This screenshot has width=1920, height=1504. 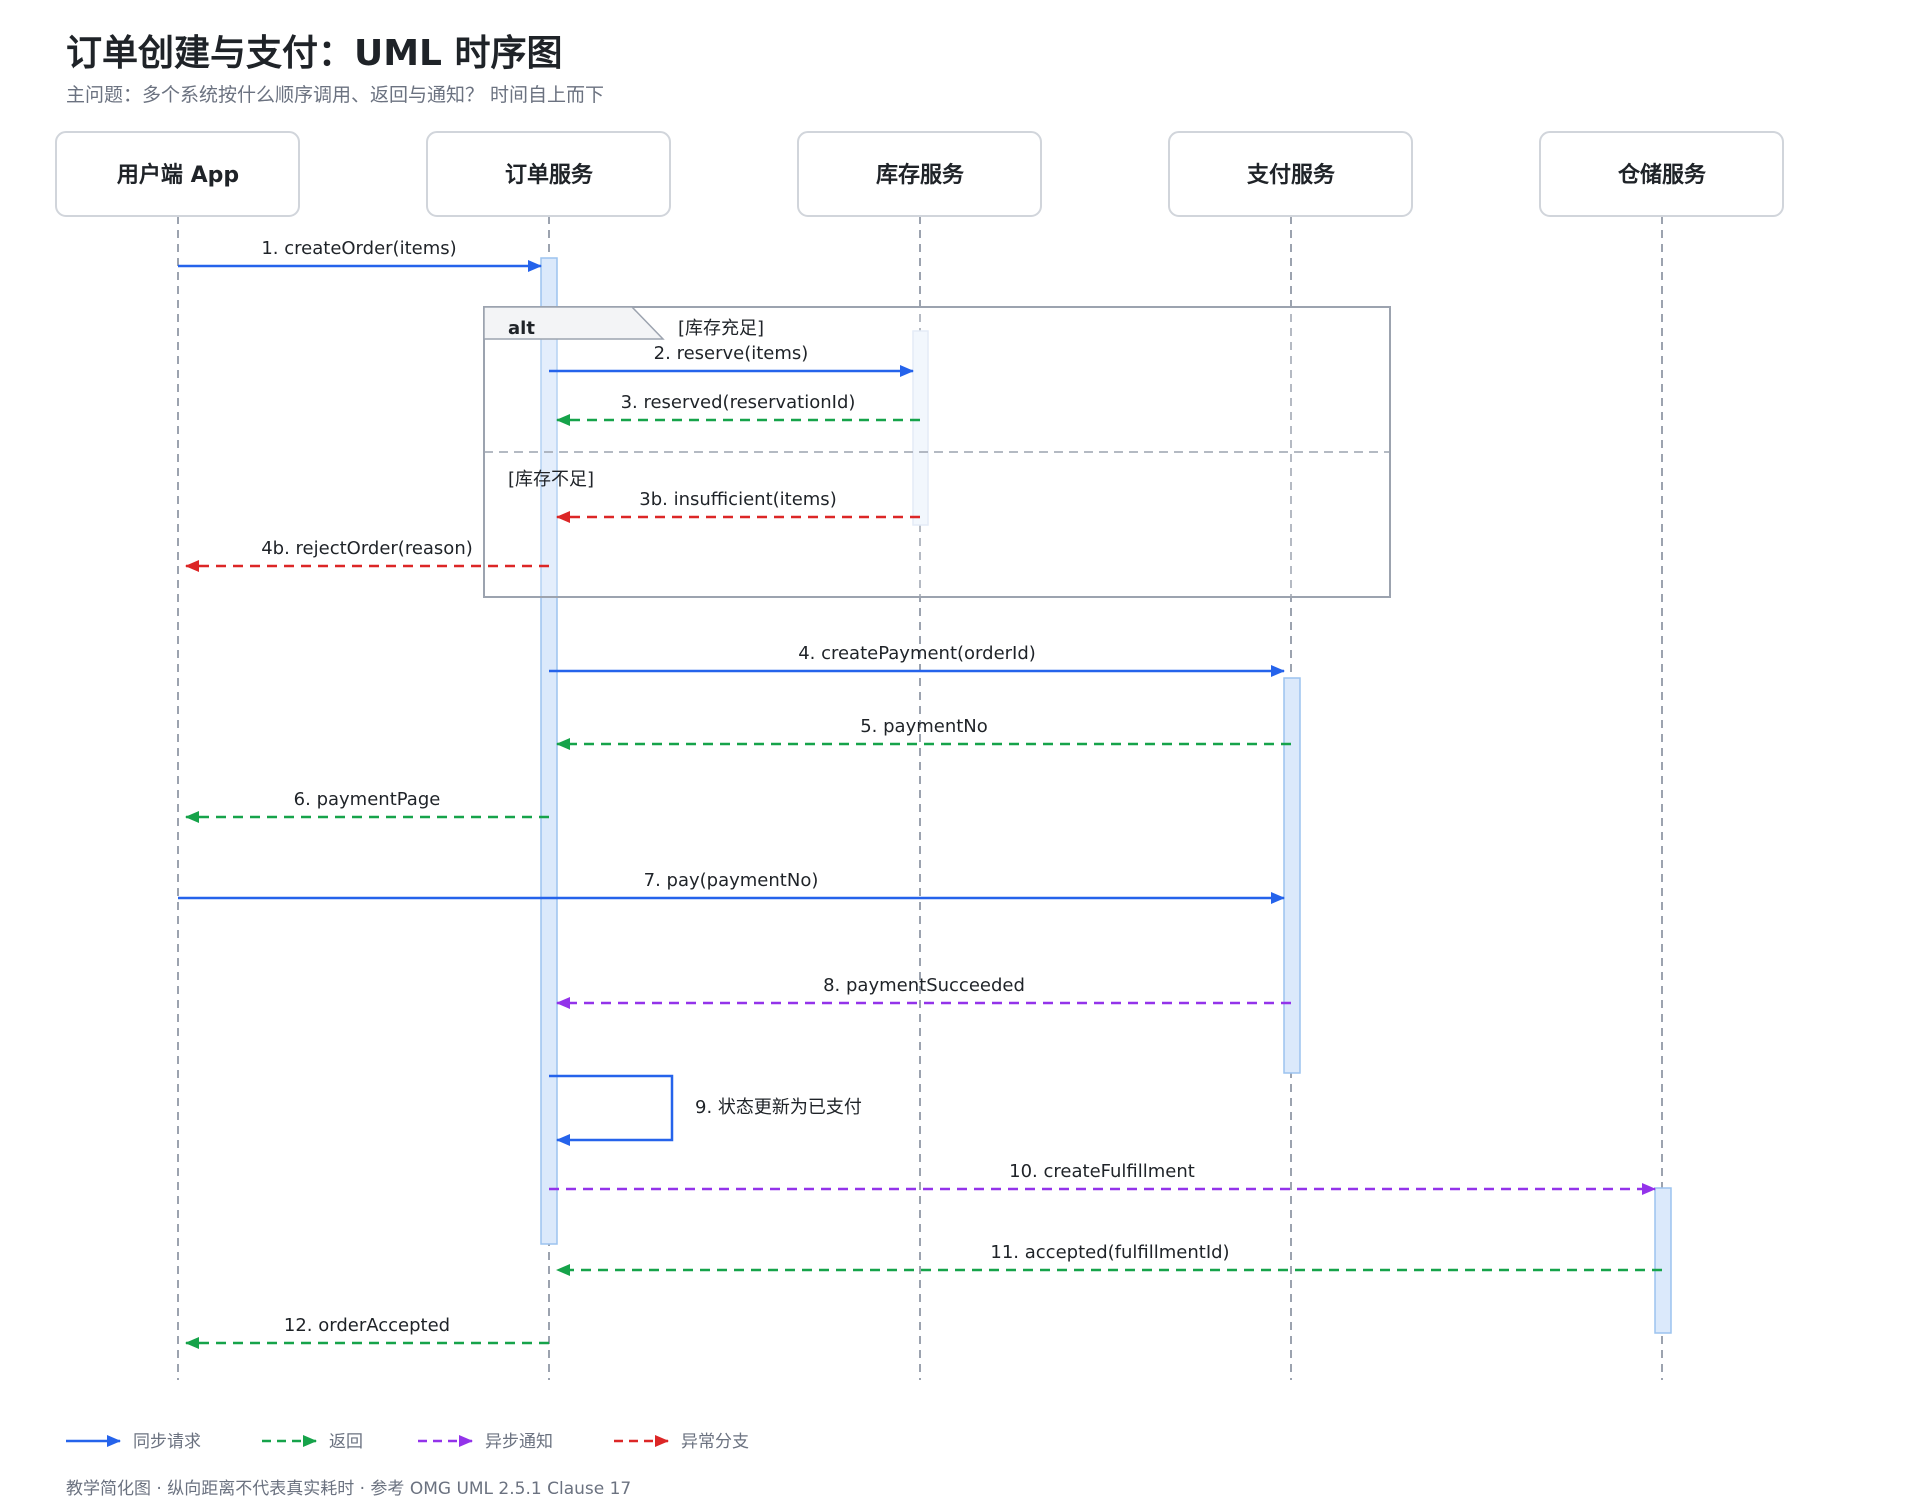 I want to click on participant-inventory-service: 库存服务, so click(x=919, y=174).